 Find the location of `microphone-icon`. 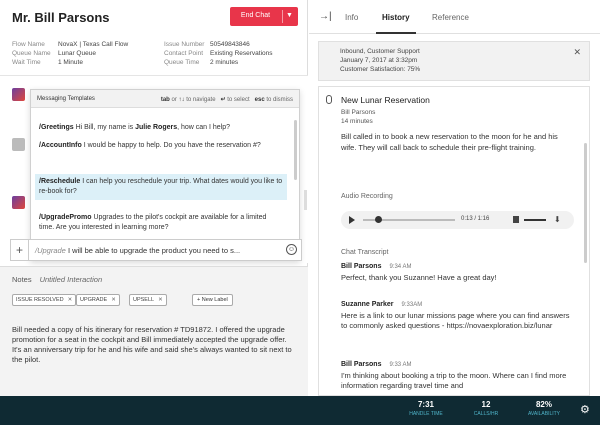

microphone-icon is located at coordinates (329, 99).